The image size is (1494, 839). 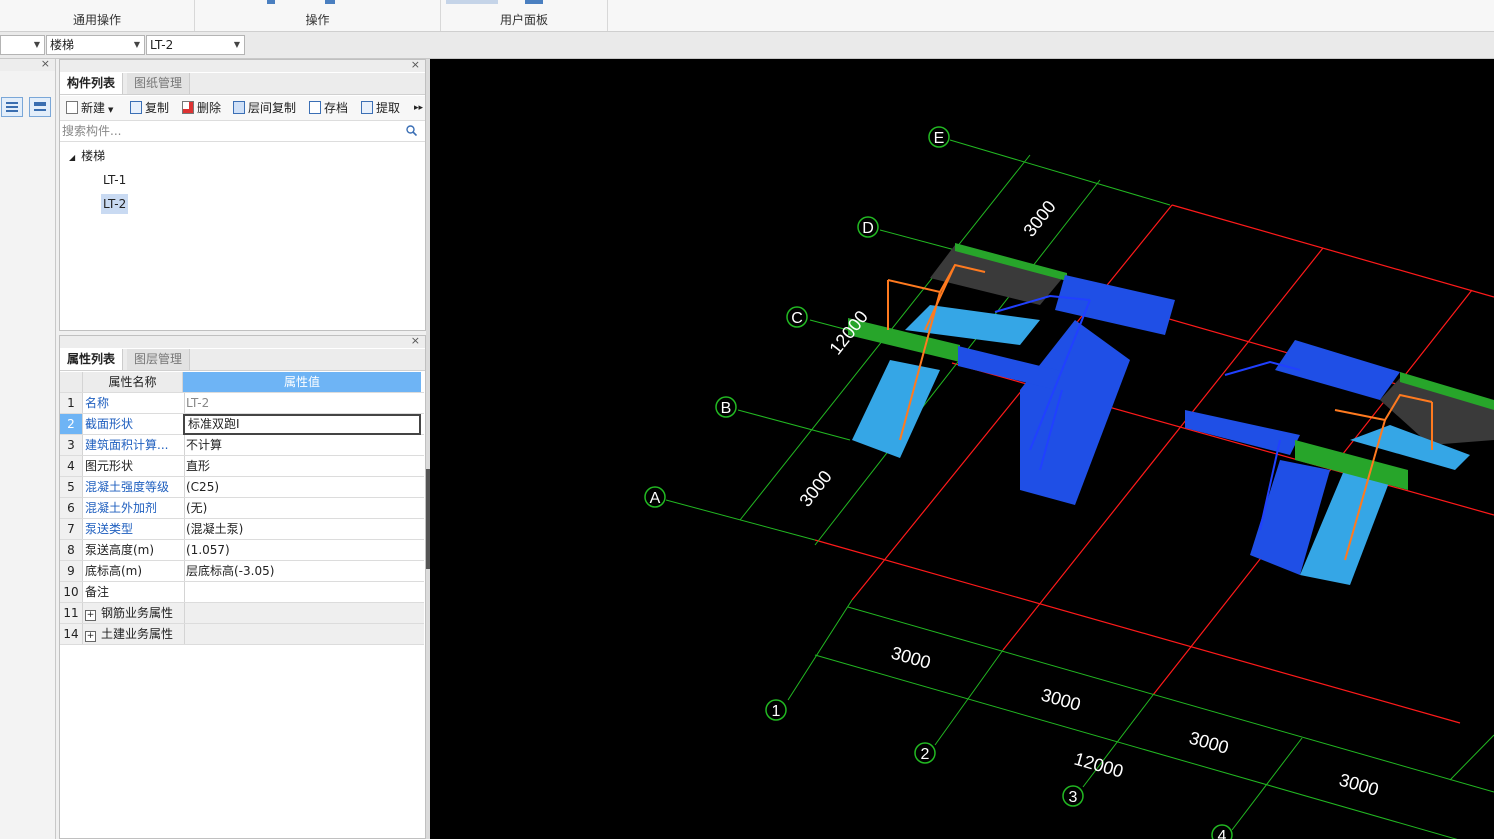 What do you see at coordinates (22, 45) in the screenshot?
I see `category-dropdown: ▼` at bounding box center [22, 45].